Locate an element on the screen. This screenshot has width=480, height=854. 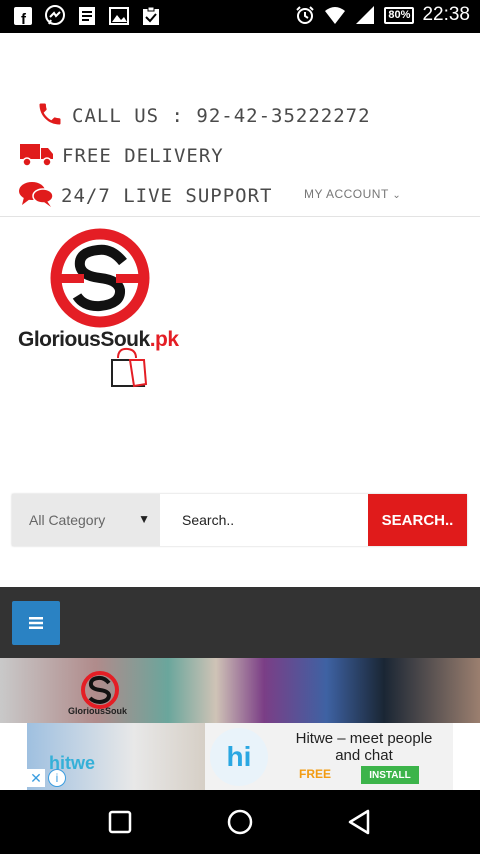
ad-price: FREE is located at coordinates (315, 774).